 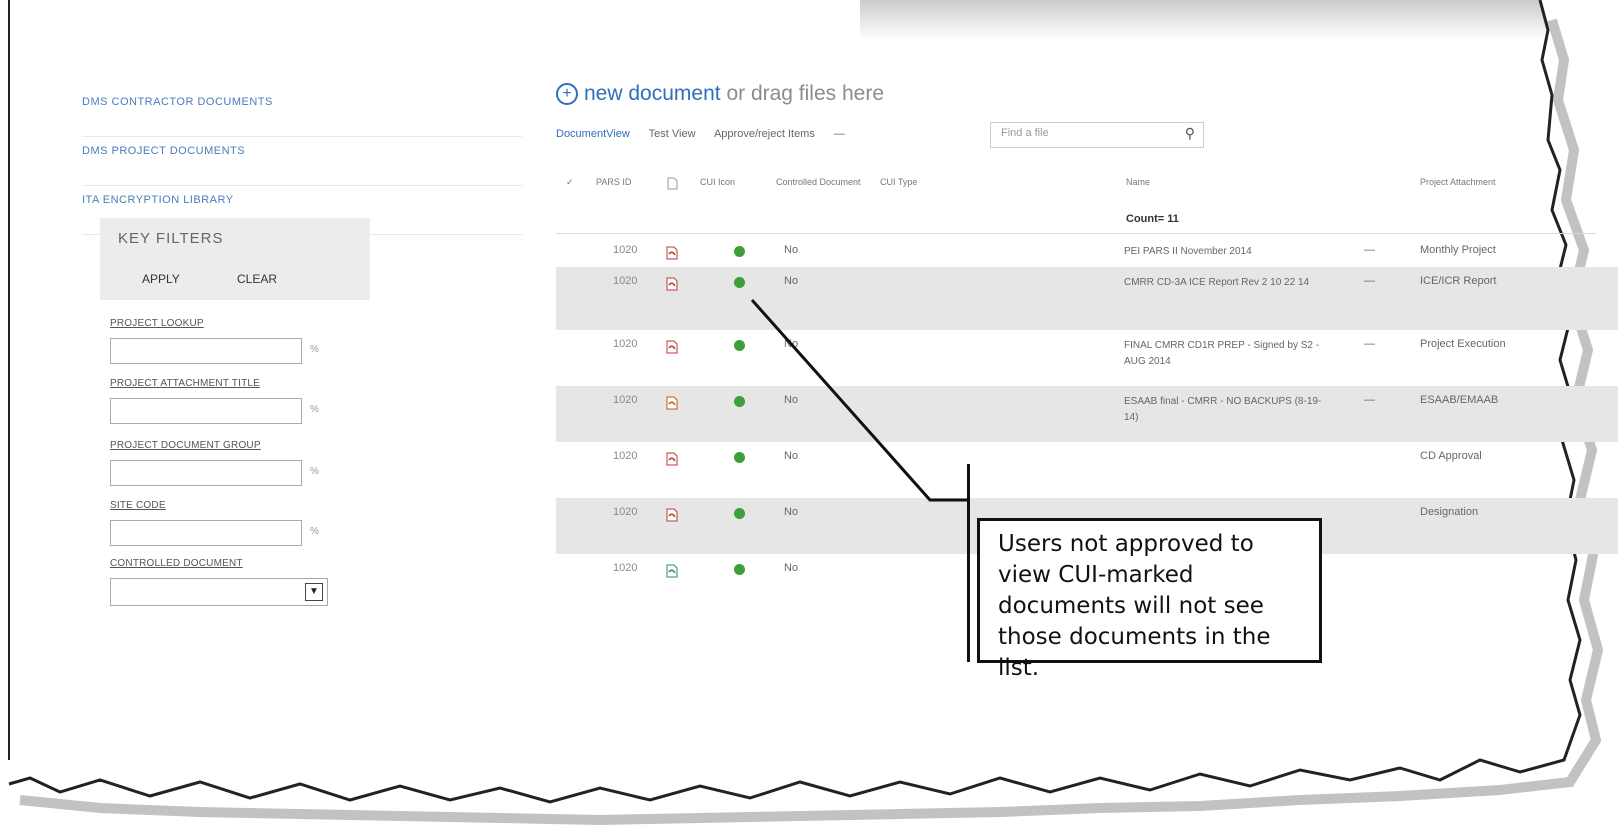 I want to click on callout-pointer, so click(x=858, y=400).